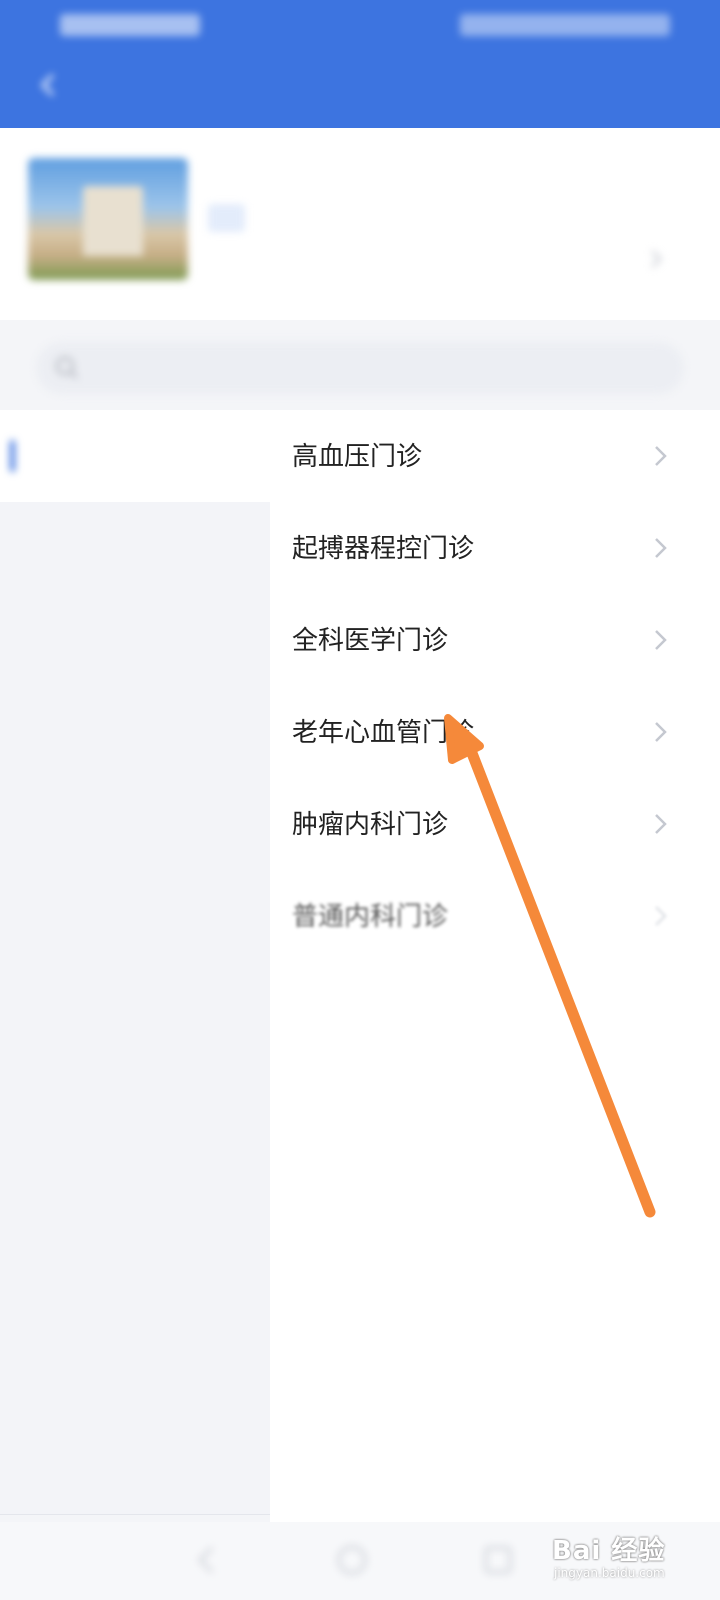 This screenshot has width=720, height=1600. Describe the element at coordinates (370, 641) in the screenshot. I see `department-item-label: 全科医学门诊` at that location.